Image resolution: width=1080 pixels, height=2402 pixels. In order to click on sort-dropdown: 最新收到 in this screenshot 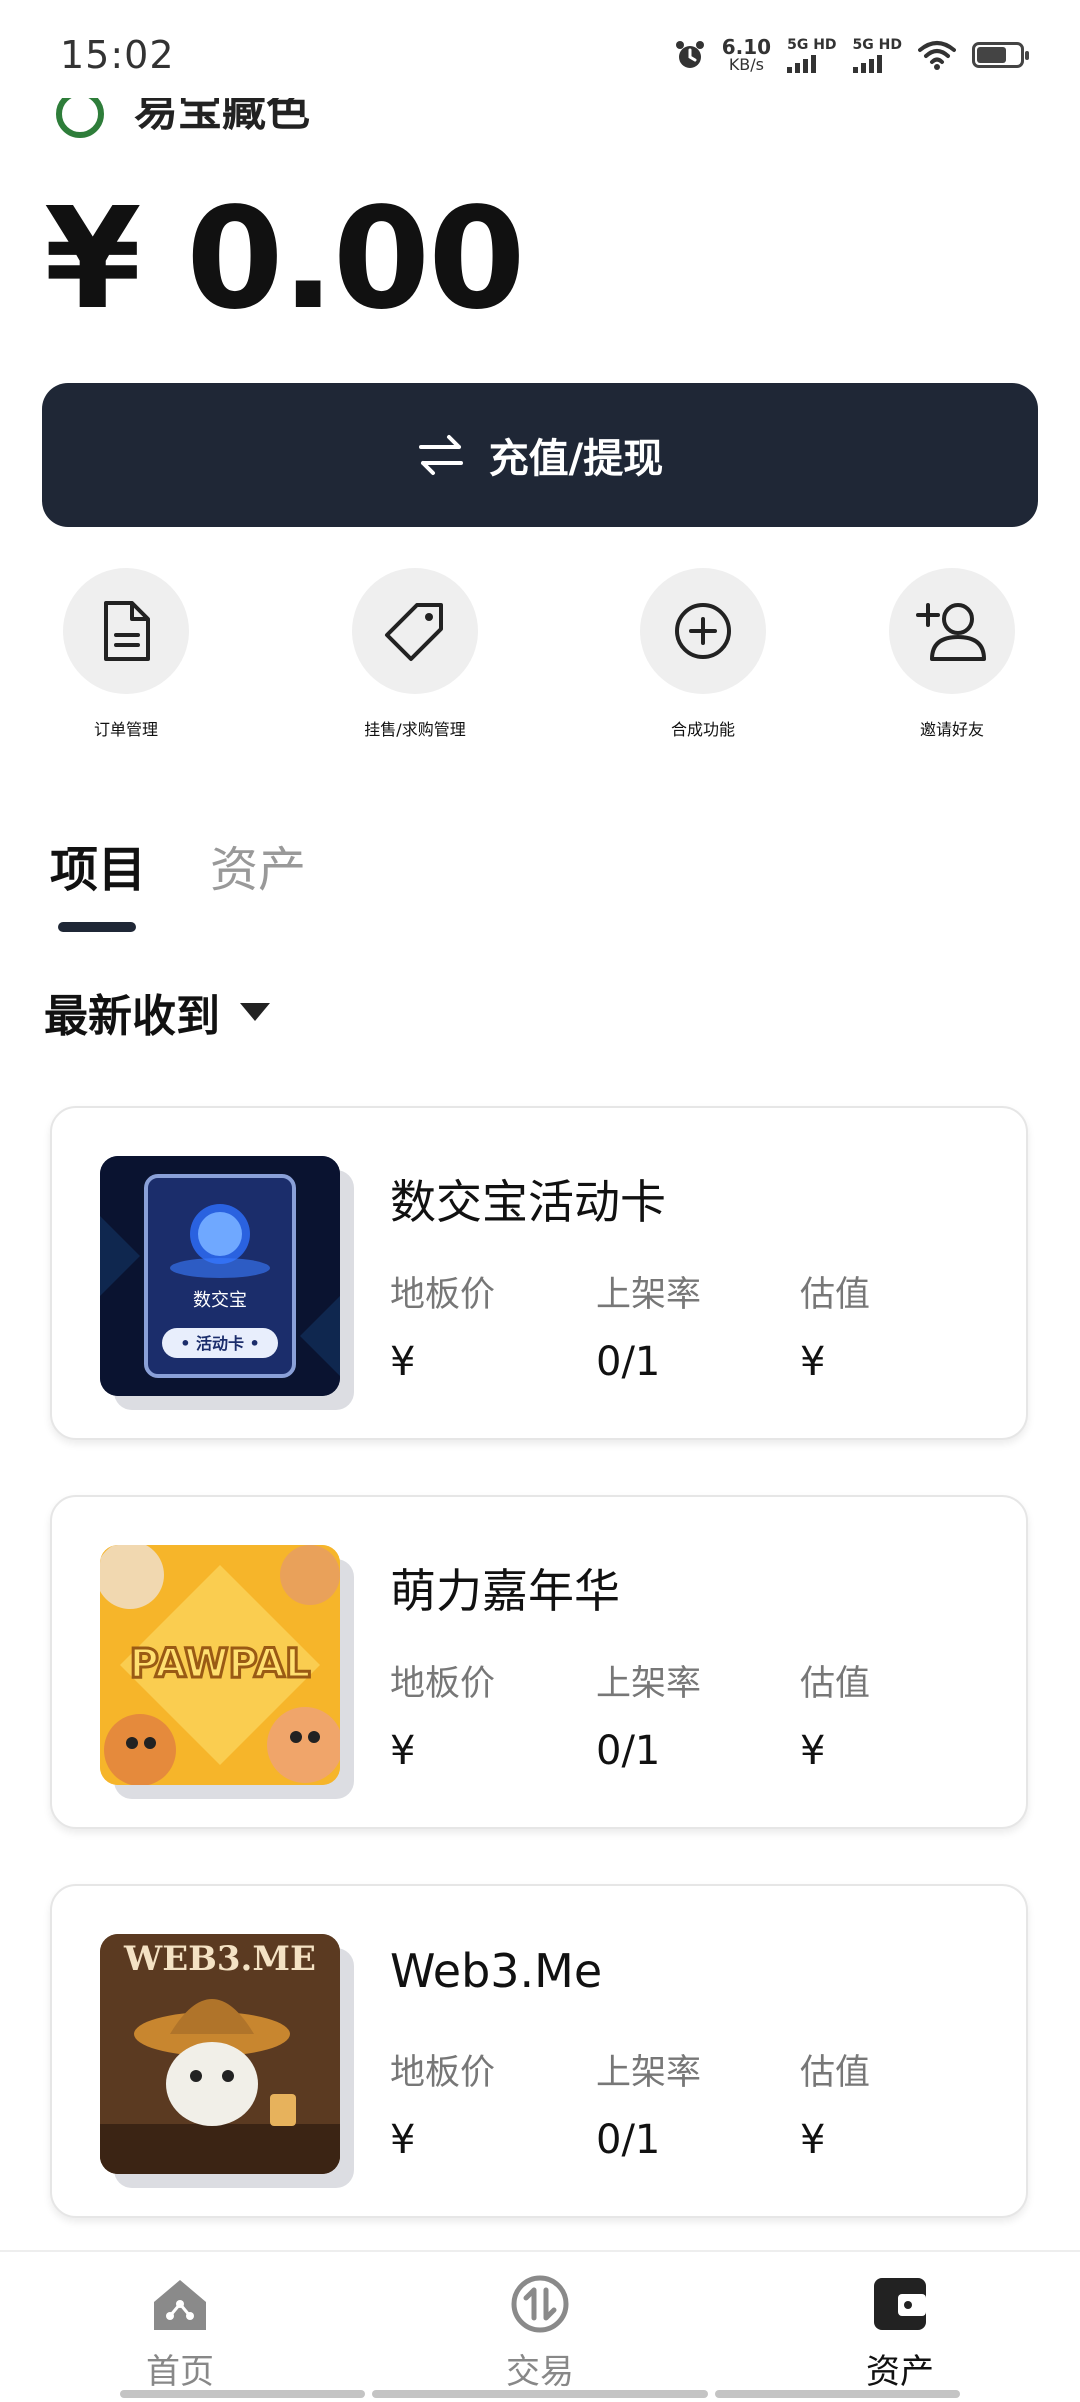, I will do `click(157, 1012)`.